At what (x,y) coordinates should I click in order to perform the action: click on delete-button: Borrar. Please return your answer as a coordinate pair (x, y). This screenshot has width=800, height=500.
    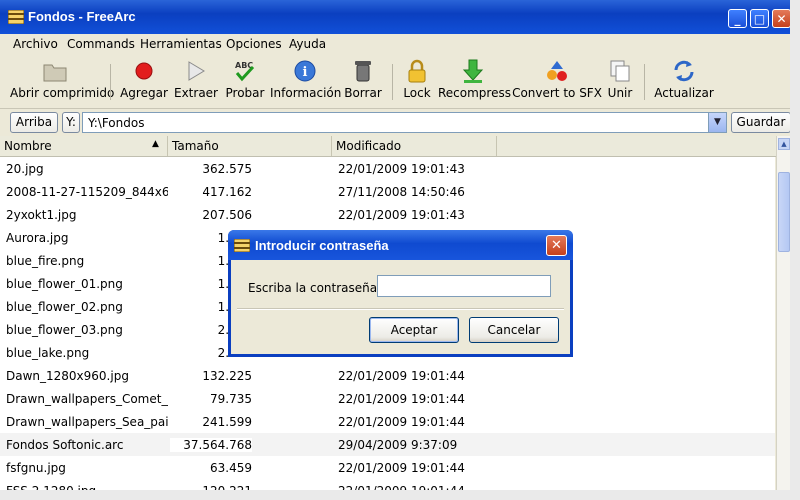
    Looking at the image, I should click on (363, 82).